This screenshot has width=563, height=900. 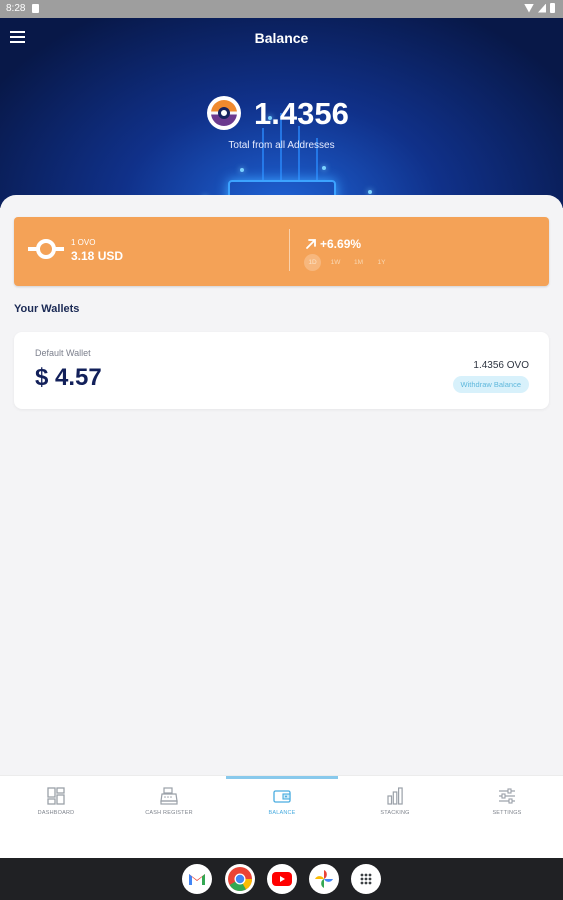 What do you see at coordinates (289, 250) in the screenshot?
I see `price-divider` at bounding box center [289, 250].